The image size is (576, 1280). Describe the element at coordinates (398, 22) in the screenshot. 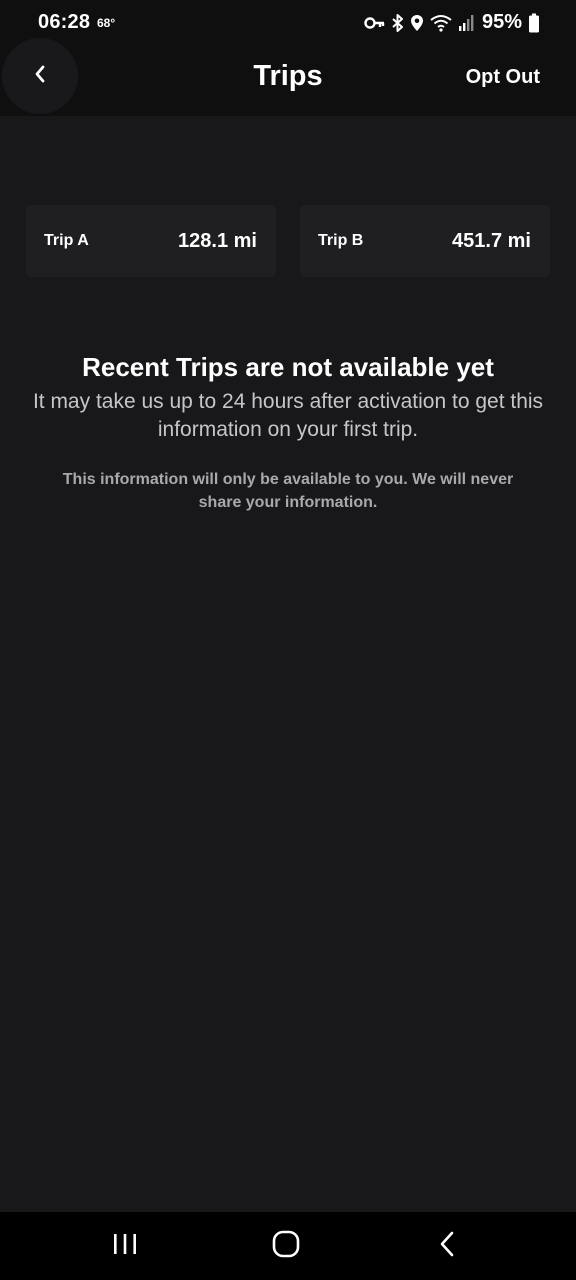

I see `bluetooth-icon` at that location.